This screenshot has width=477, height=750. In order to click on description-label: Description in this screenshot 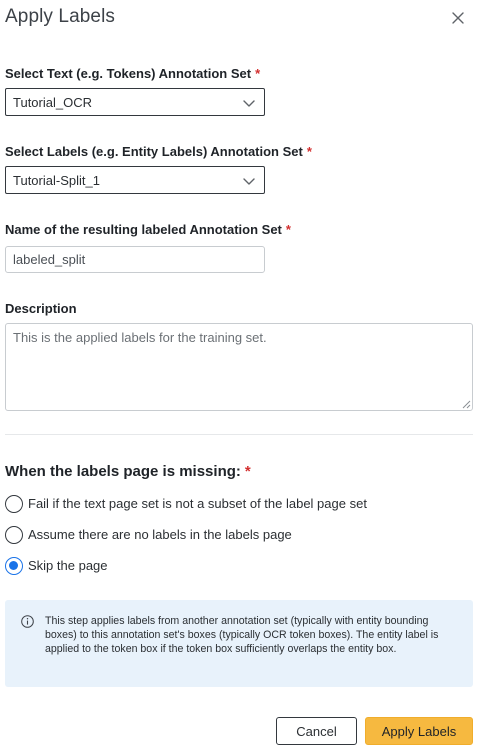, I will do `click(41, 308)`.